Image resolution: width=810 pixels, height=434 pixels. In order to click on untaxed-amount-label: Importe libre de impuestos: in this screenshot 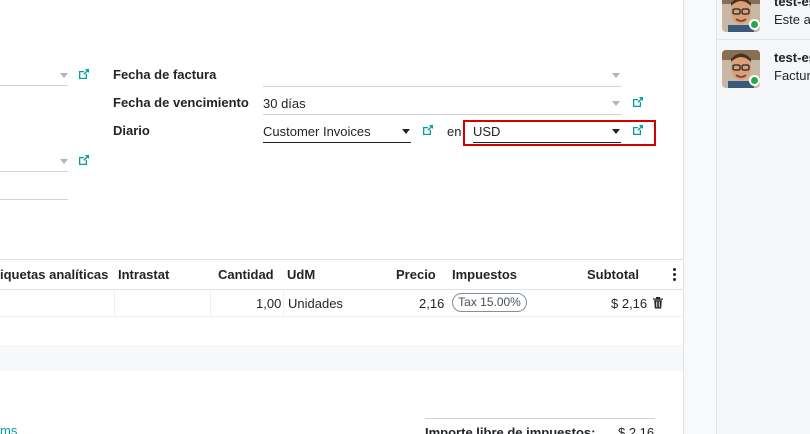, I will do `click(510, 429)`.